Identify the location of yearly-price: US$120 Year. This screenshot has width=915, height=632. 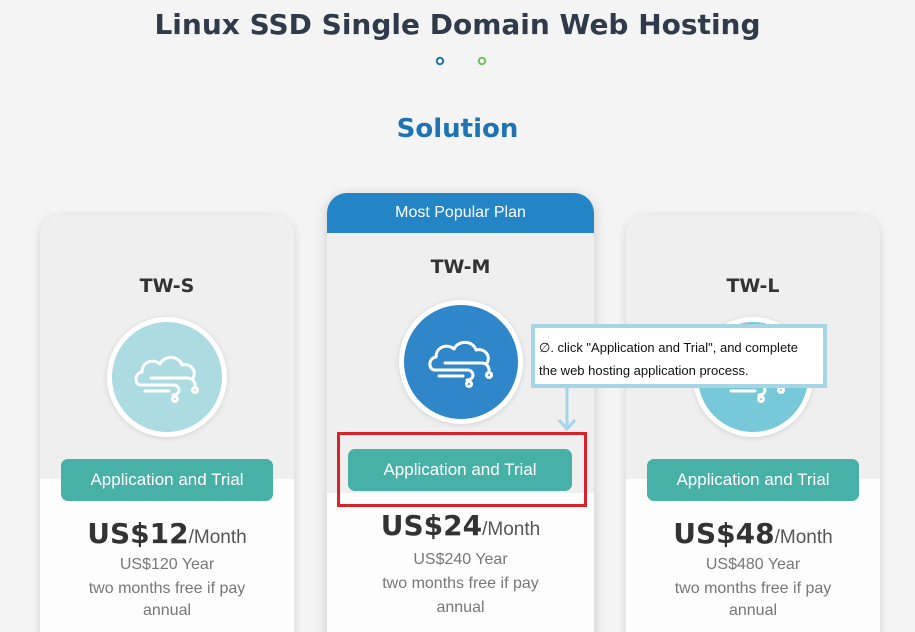
(167, 564).